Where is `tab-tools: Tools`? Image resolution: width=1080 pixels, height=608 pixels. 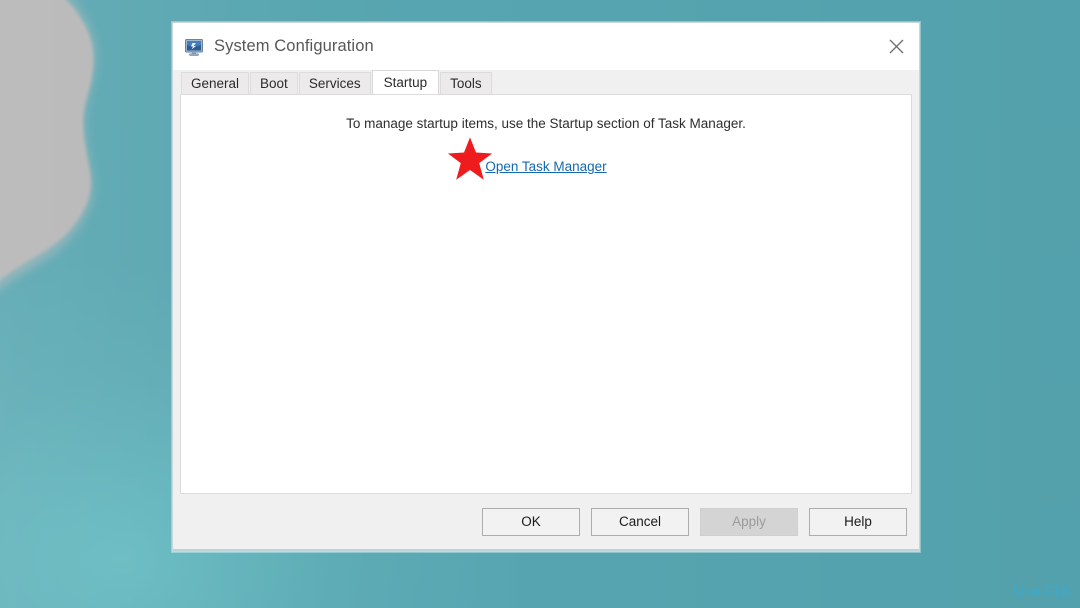
tab-tools: Tools is located at coordinates (466, 83).